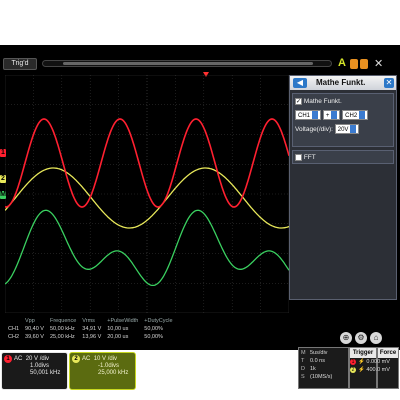 The image size is (400, 400). I want to click on ch1-frequency: 50,001 kHz, so click(45, 373).